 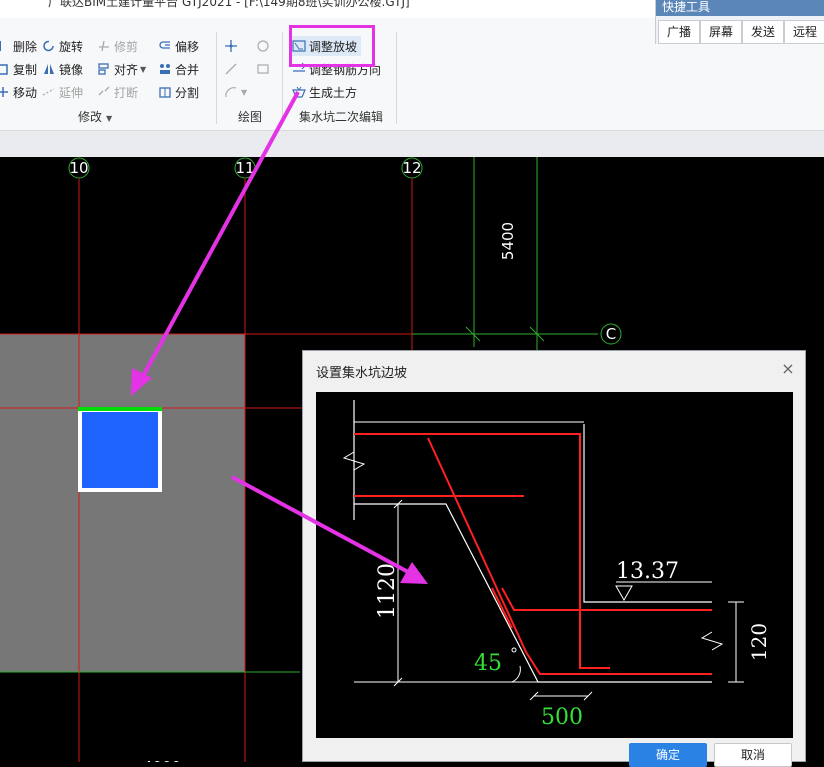 What do you see at coordinates (668, 755) in the screenshot?
I see `ok-button: 确定` at bounding box center [668, 755].